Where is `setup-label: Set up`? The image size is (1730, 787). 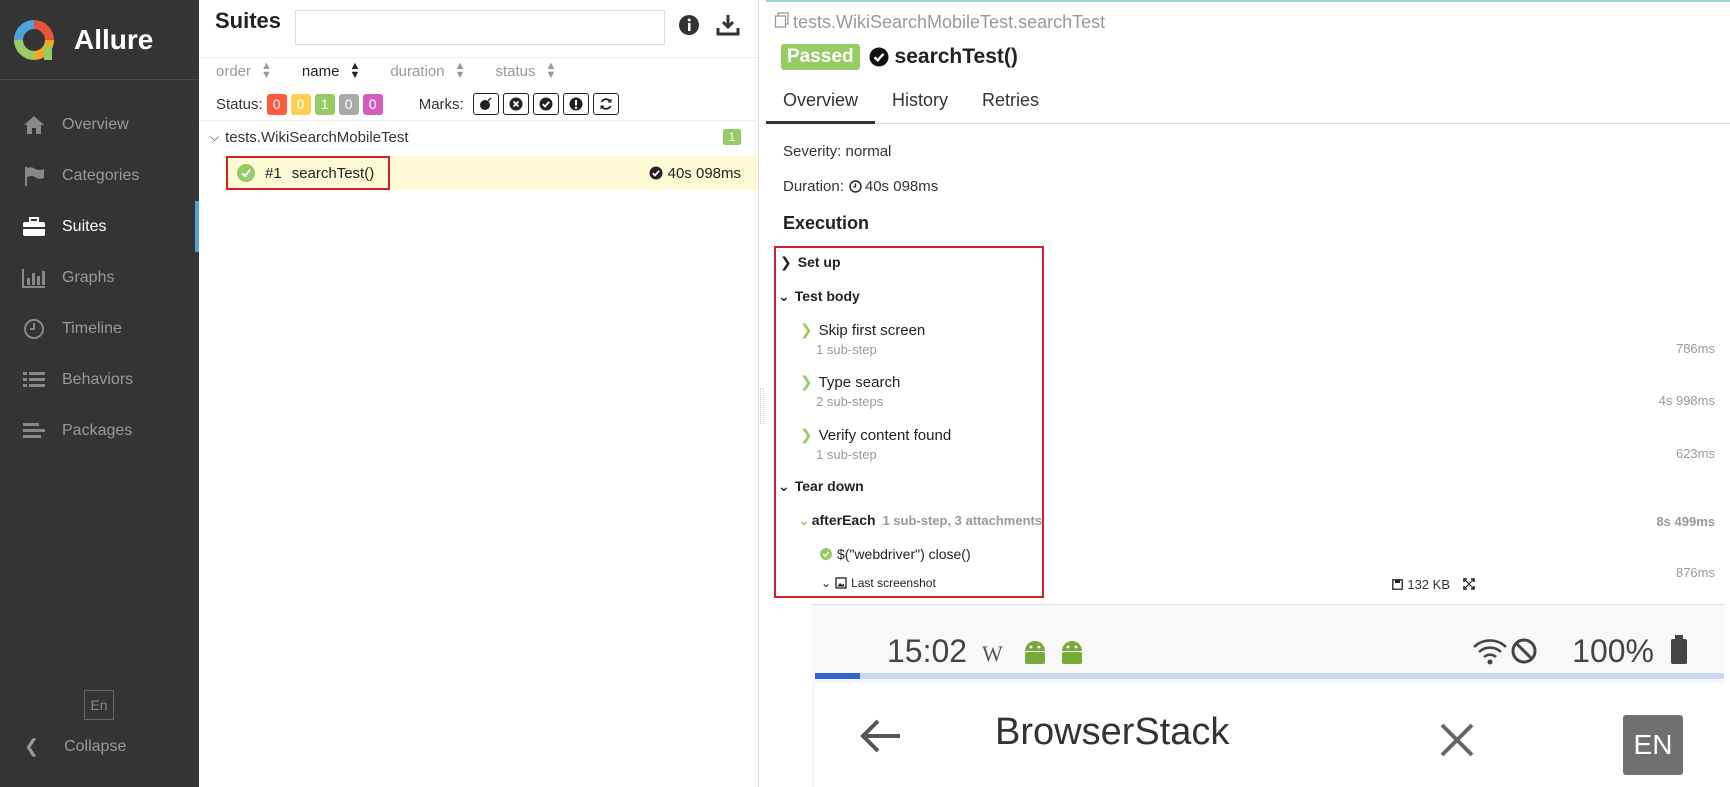 setup-label: Set up is located at coordinates (819, 262).